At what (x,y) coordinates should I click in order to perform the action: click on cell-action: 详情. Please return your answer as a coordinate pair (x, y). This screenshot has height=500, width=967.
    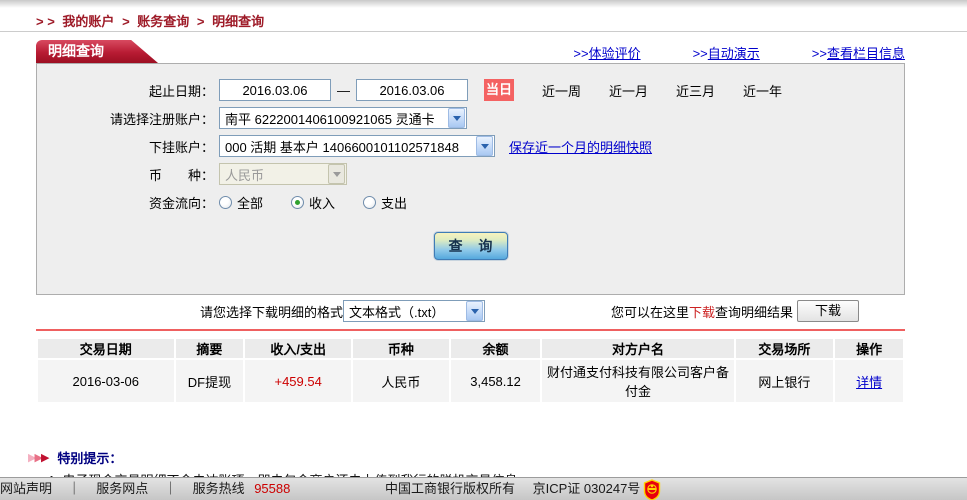
    Looking at the image, I should click on (869, 381).